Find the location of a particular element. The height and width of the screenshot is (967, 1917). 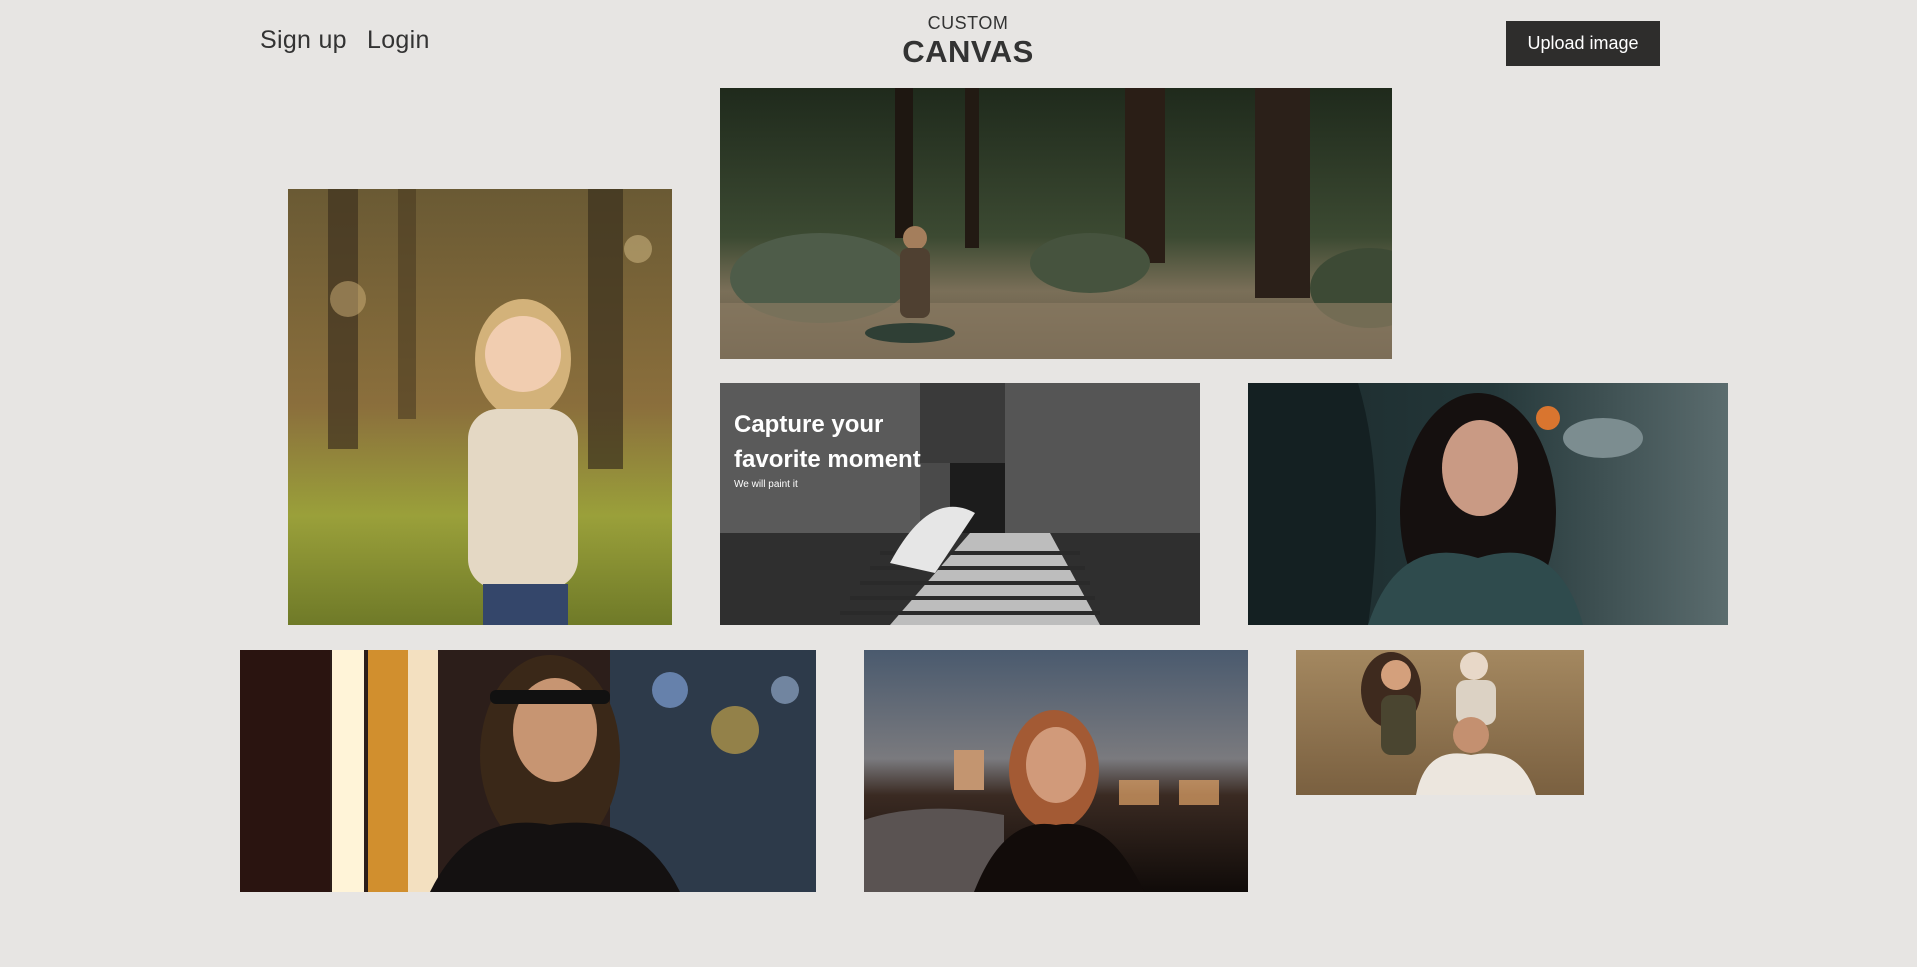

man-glasses-photo is located at coordinates (528, 771).